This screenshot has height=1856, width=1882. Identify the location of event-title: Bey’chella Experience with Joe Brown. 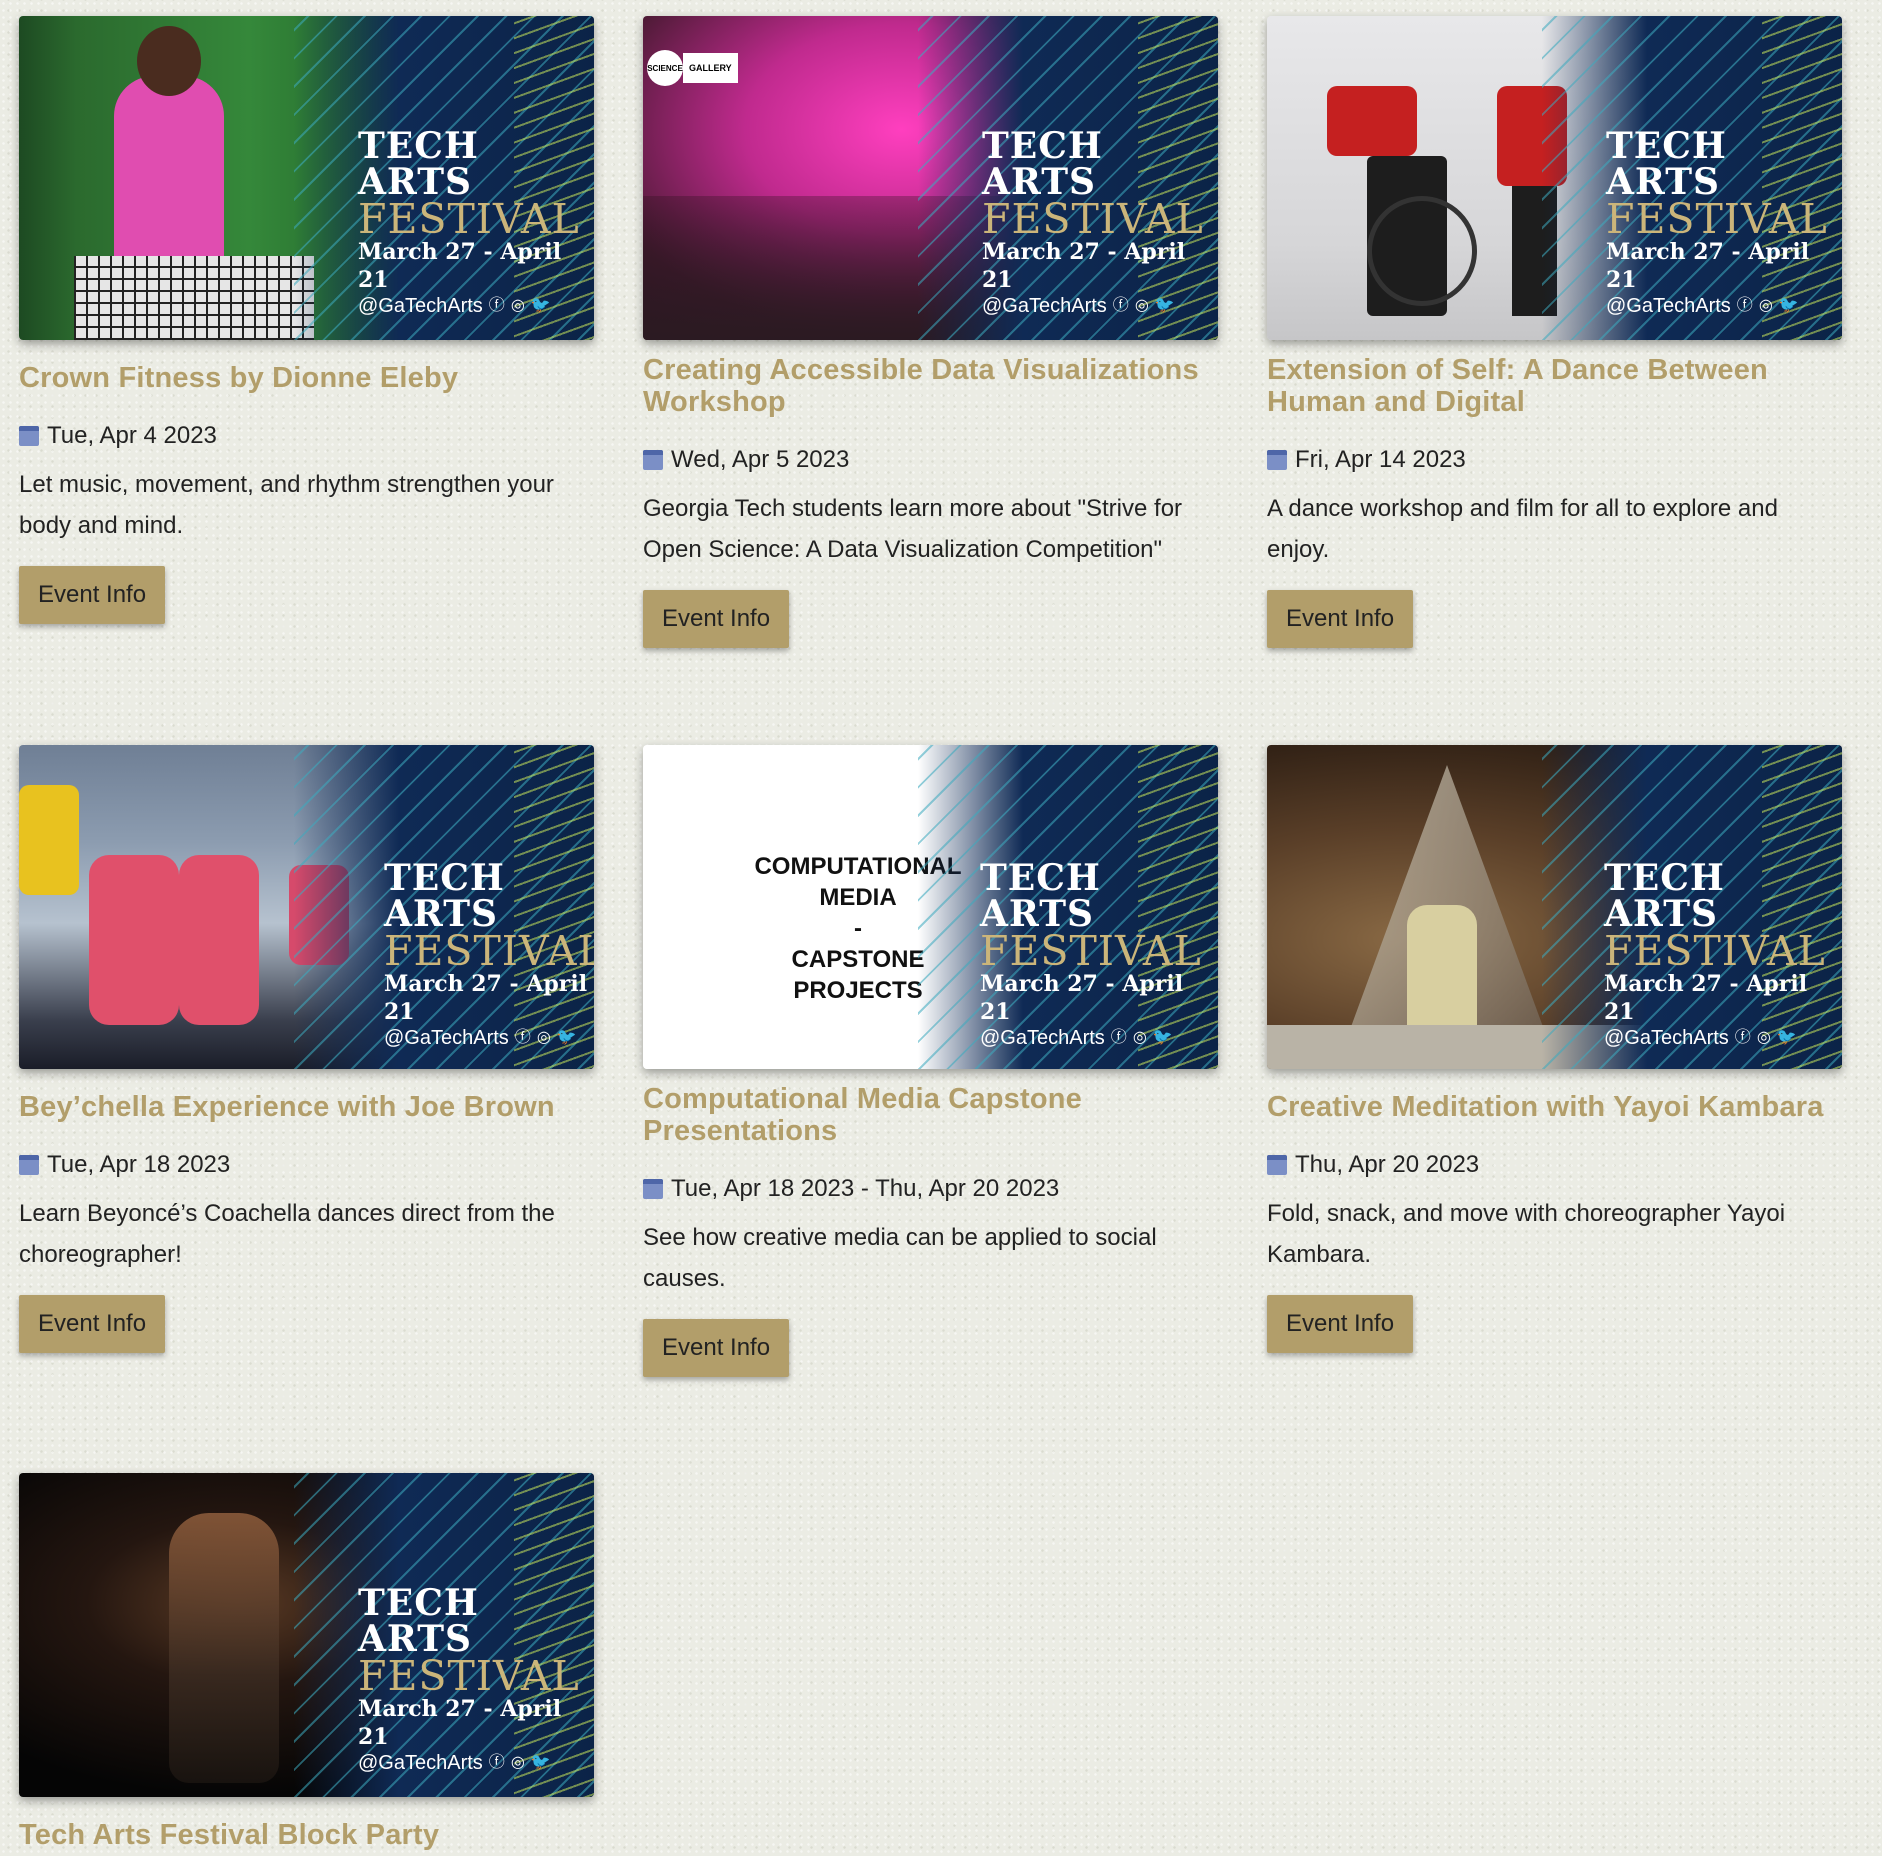
(306, 1107).